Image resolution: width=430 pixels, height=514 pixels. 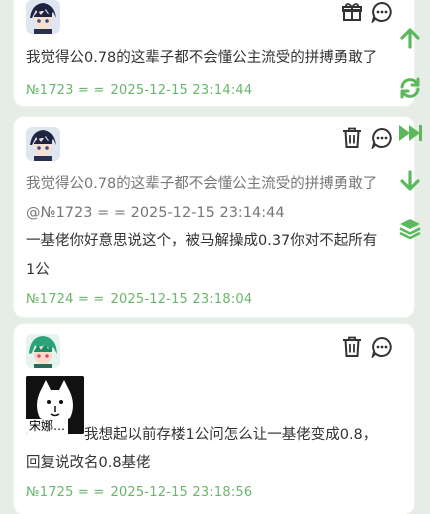 What do you see at coordinates (202, 241) in the screenshot?
I see `post-body-line: 一基佬你好意思说这个，被马解操成0.37你对不起所有` at bounding box center [202, 241].